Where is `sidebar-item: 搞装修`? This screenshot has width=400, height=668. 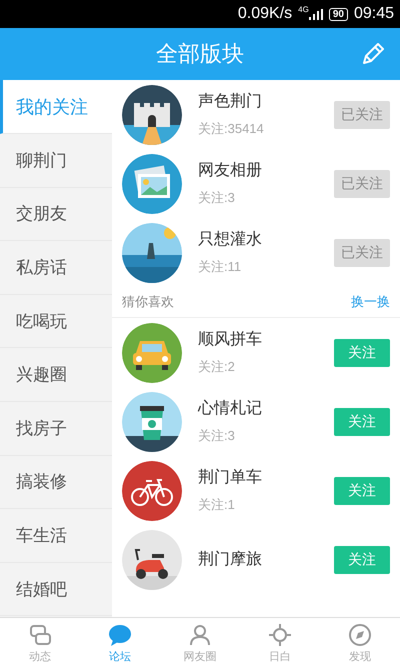
sidebar-item: 搞装修 is located at coordinates (56, 483).